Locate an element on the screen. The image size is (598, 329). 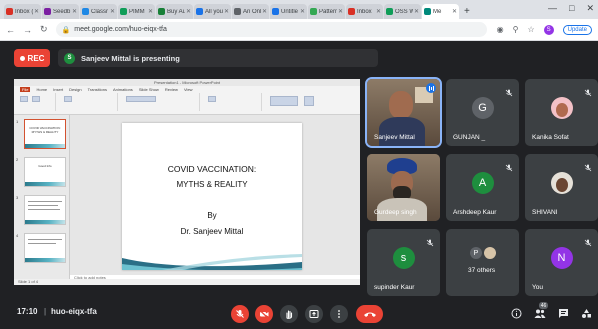
browser-tab: Me ✕ is located at coordinates (440, 11).